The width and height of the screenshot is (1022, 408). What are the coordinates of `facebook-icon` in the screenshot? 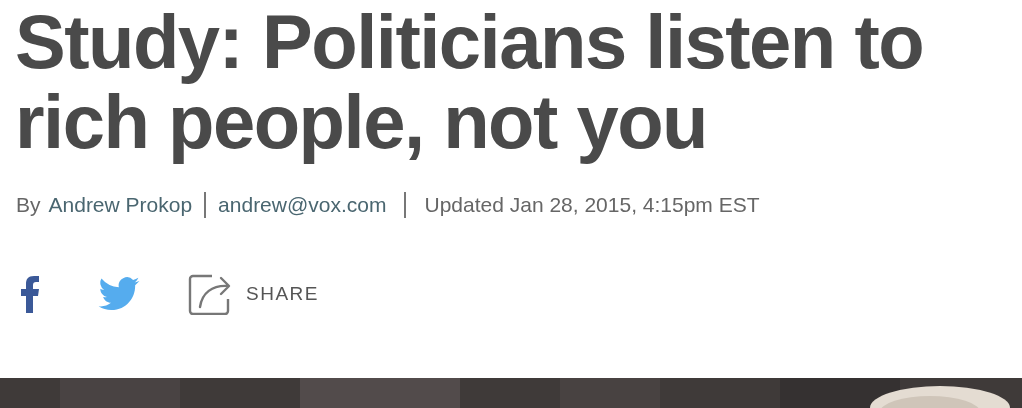 It's located at (30, 294).